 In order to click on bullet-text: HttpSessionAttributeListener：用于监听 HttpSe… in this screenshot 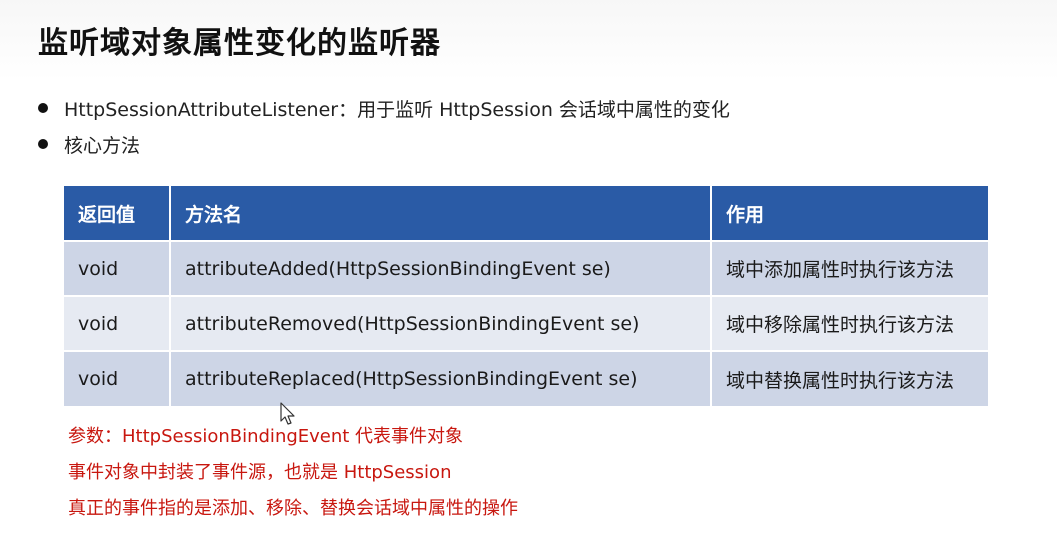, I will do `click(397, 109)`.